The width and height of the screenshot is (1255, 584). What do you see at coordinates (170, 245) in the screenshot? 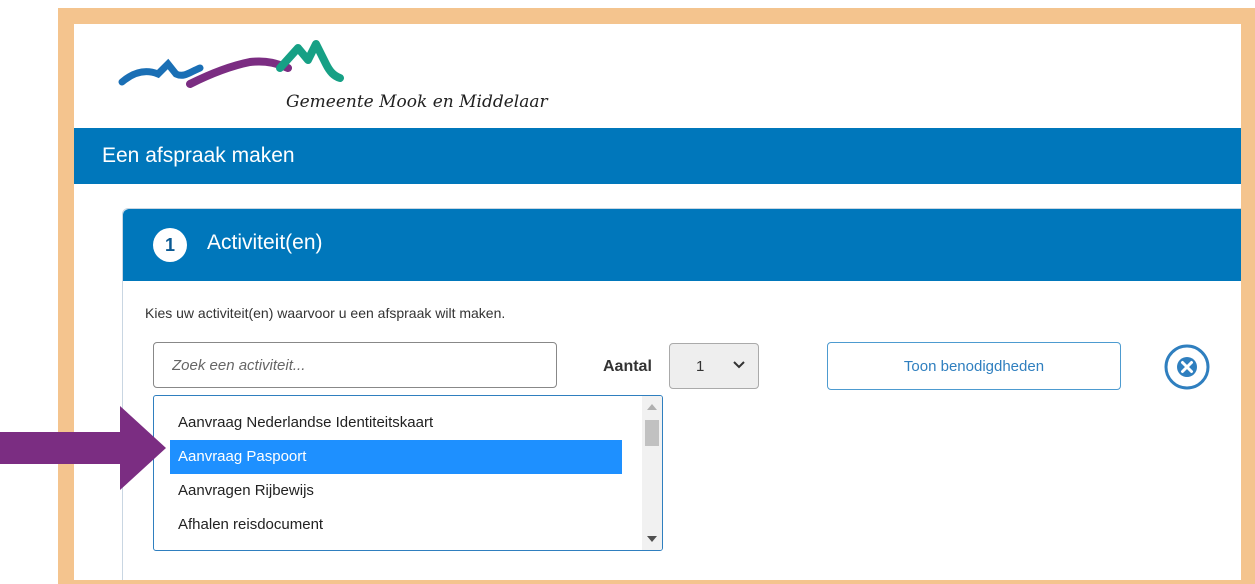
I see `step-number-badge: 1` at bounding box center [170, 245].